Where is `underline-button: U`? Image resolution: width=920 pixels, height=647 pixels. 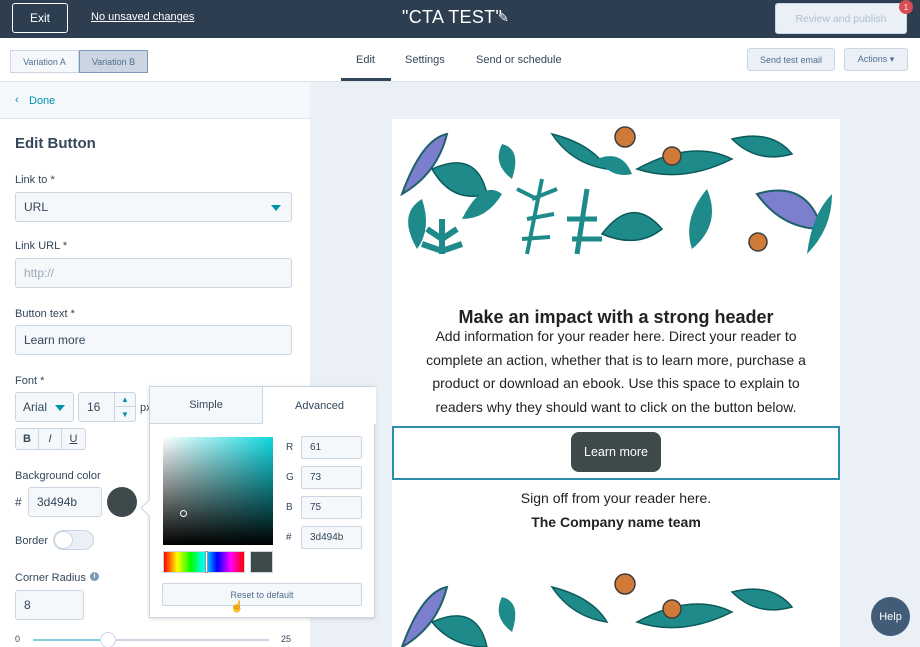
underline-button: U is located at coordinates (73, 439).